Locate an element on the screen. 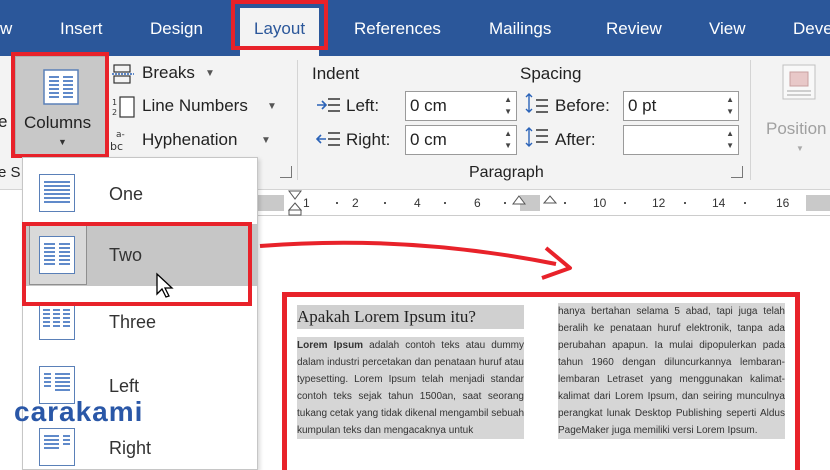 This screenshot has height=470, width=830. tab-view: View is located at coordinates (727, 28).